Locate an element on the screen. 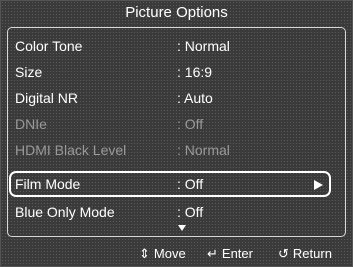 The width and height of the screenshot is (353, 267). menu-item-label: Blue Only Mode is located at coordinates (65, 212).